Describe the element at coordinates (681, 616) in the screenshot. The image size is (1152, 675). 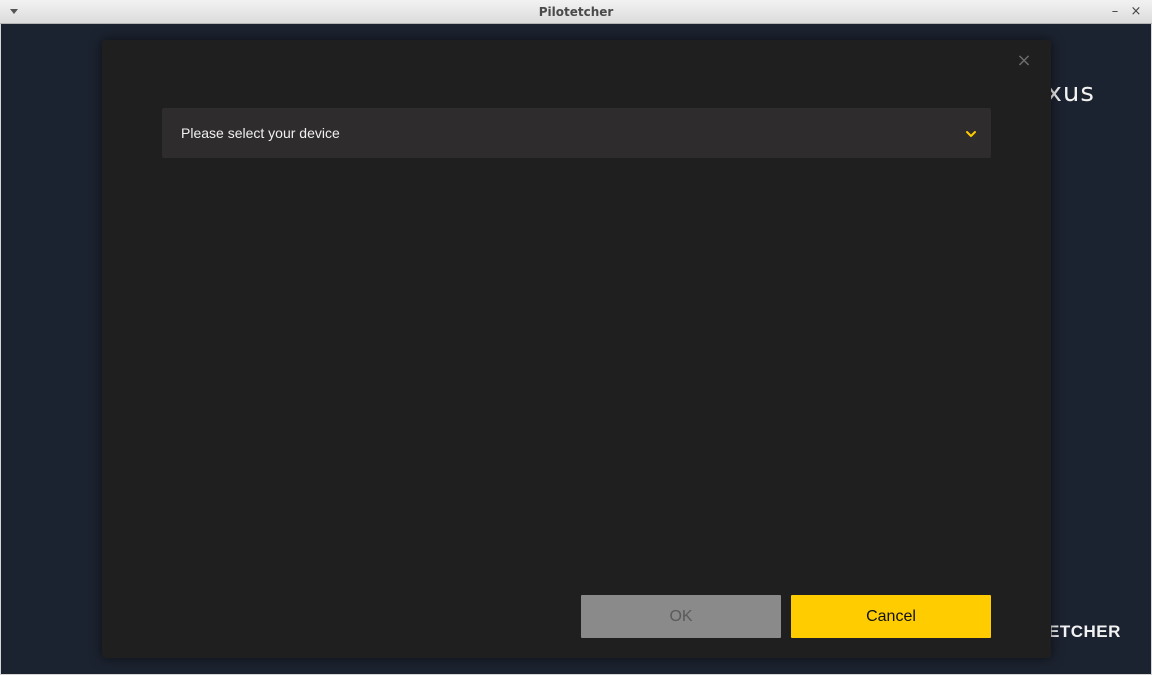
I see `ok-button: OK` at that location.